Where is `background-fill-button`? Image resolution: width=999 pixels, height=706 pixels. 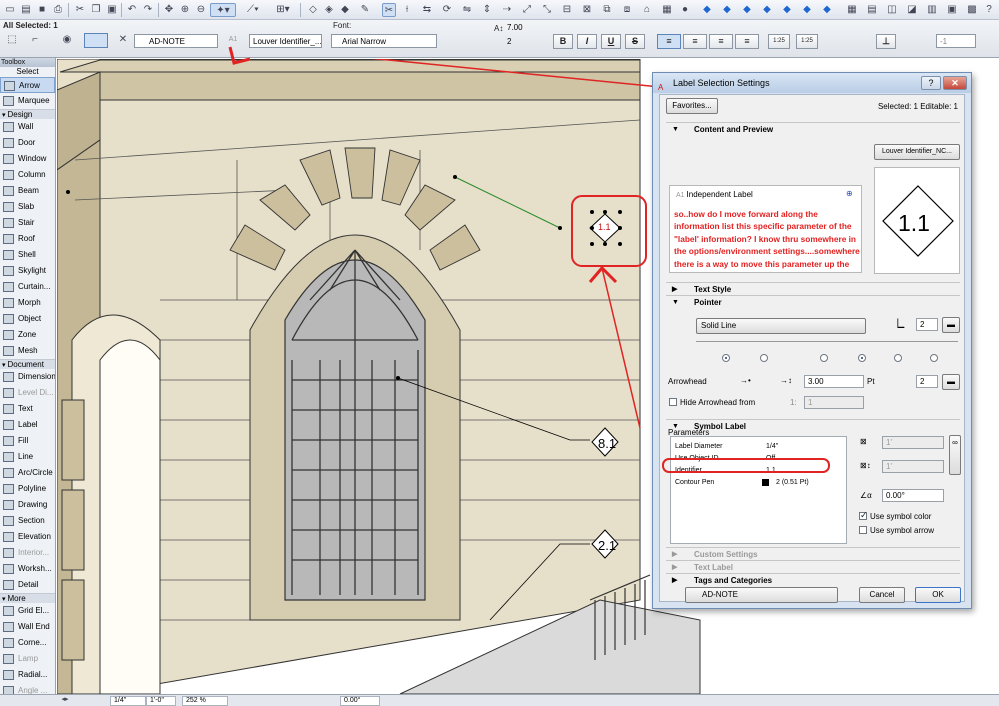 background-fill-button is located at coordinates (96, 40).